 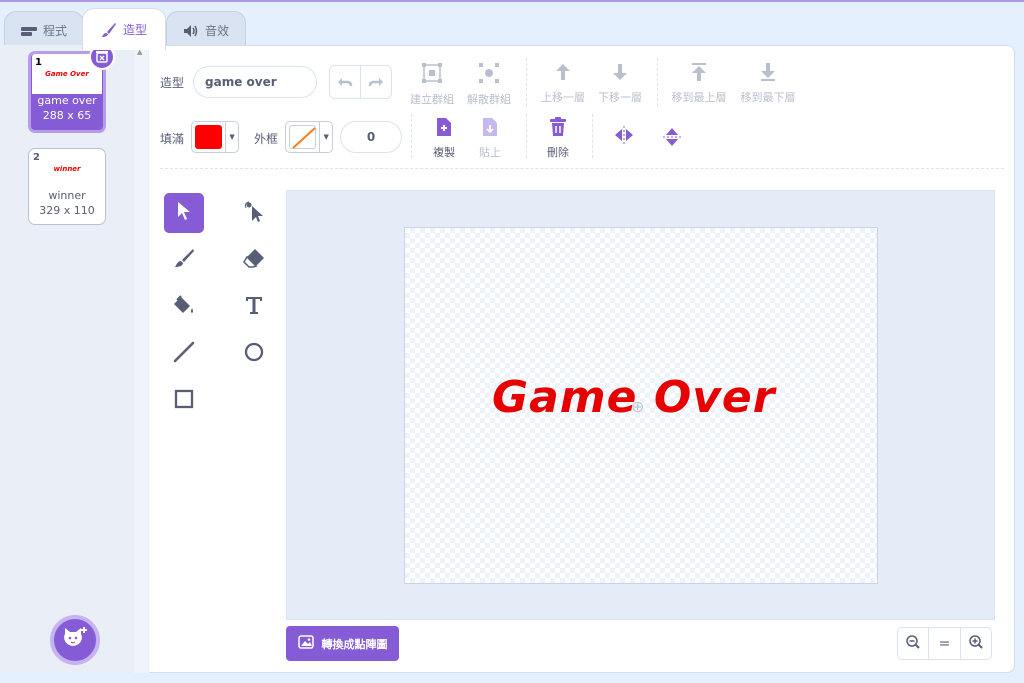 I want to click on choose-costume-button, so click(x=75, y=640).